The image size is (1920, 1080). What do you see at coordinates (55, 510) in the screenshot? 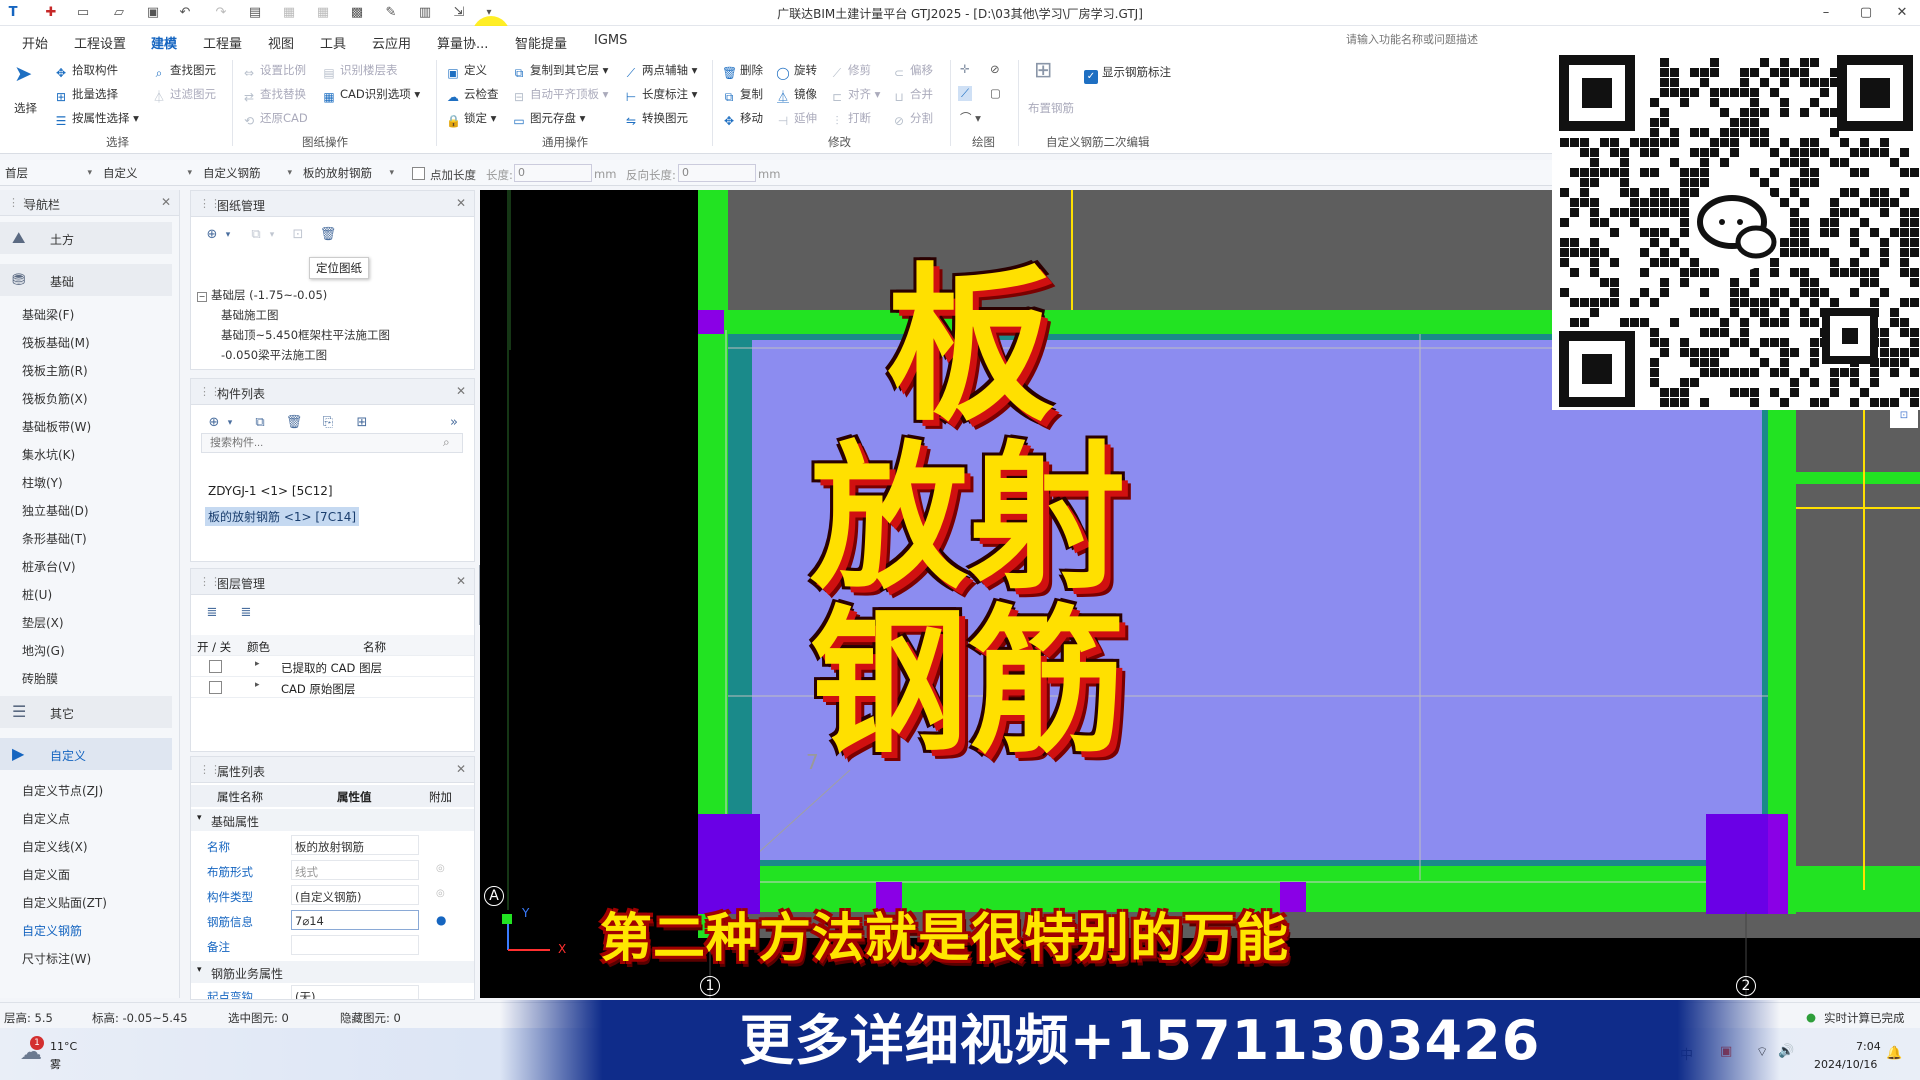
I see `nav-item: 独立基础(D)` at bounding box center [55, 510].